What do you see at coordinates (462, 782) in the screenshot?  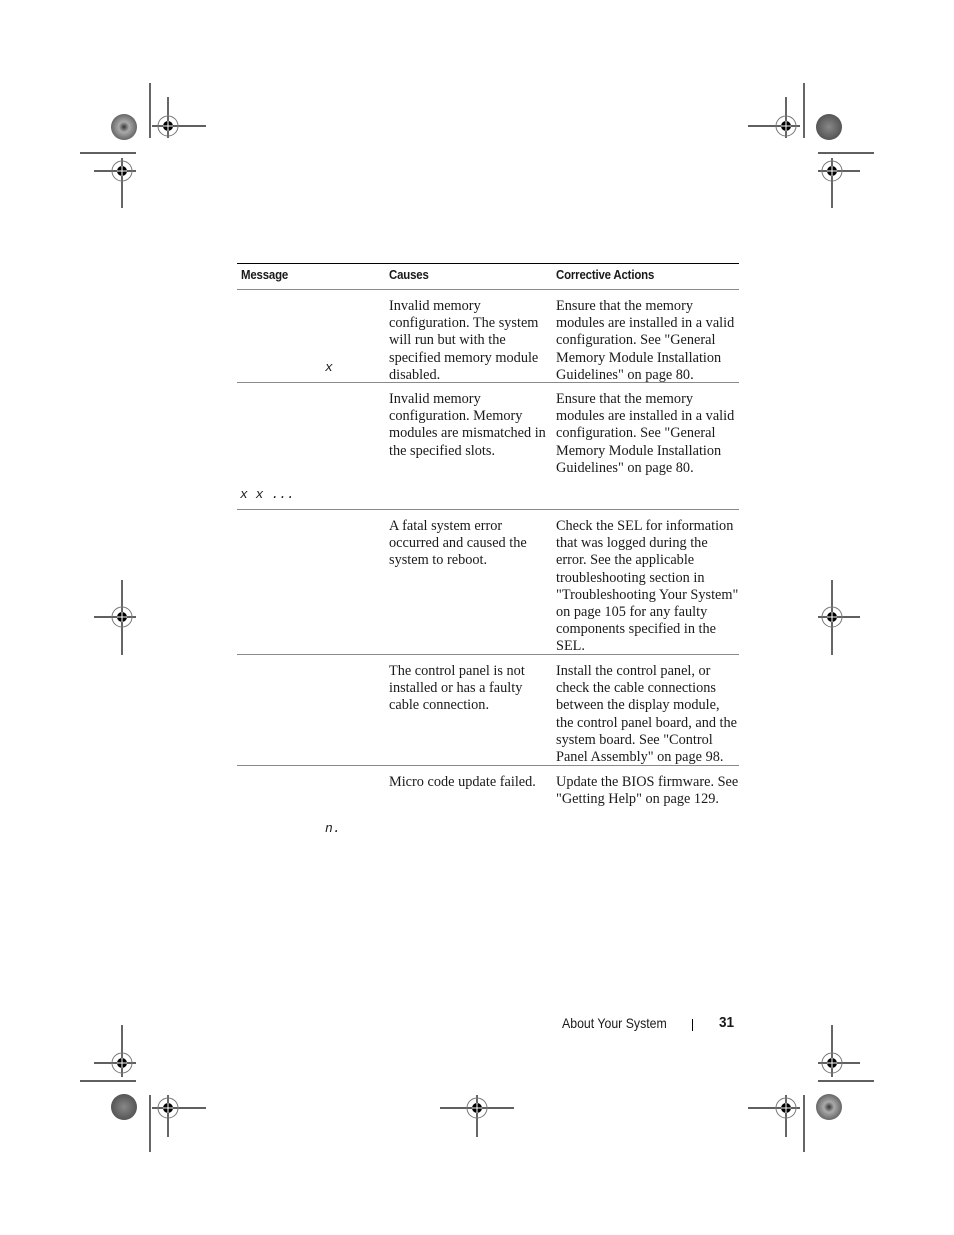 I see `causes-cell: Micro code update failed.` at bounding box center [462, 782].